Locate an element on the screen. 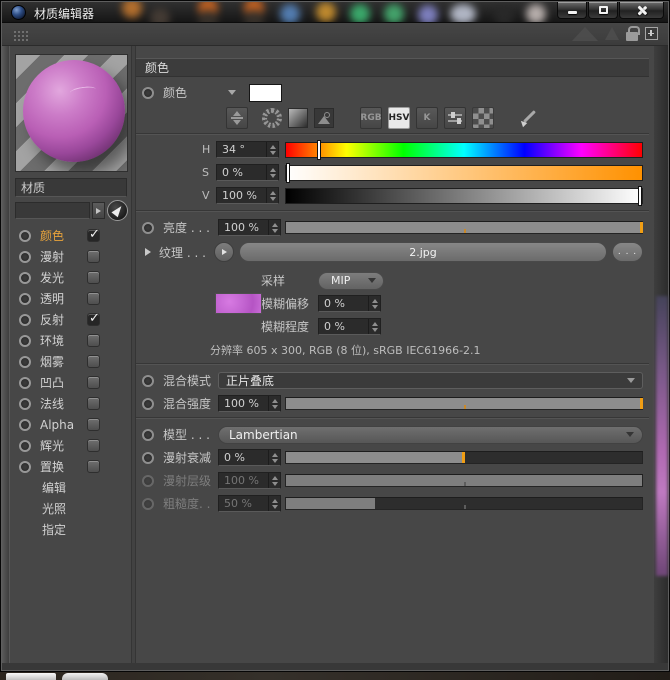  hue-gradient-slider is located at coordinates (464, 149).